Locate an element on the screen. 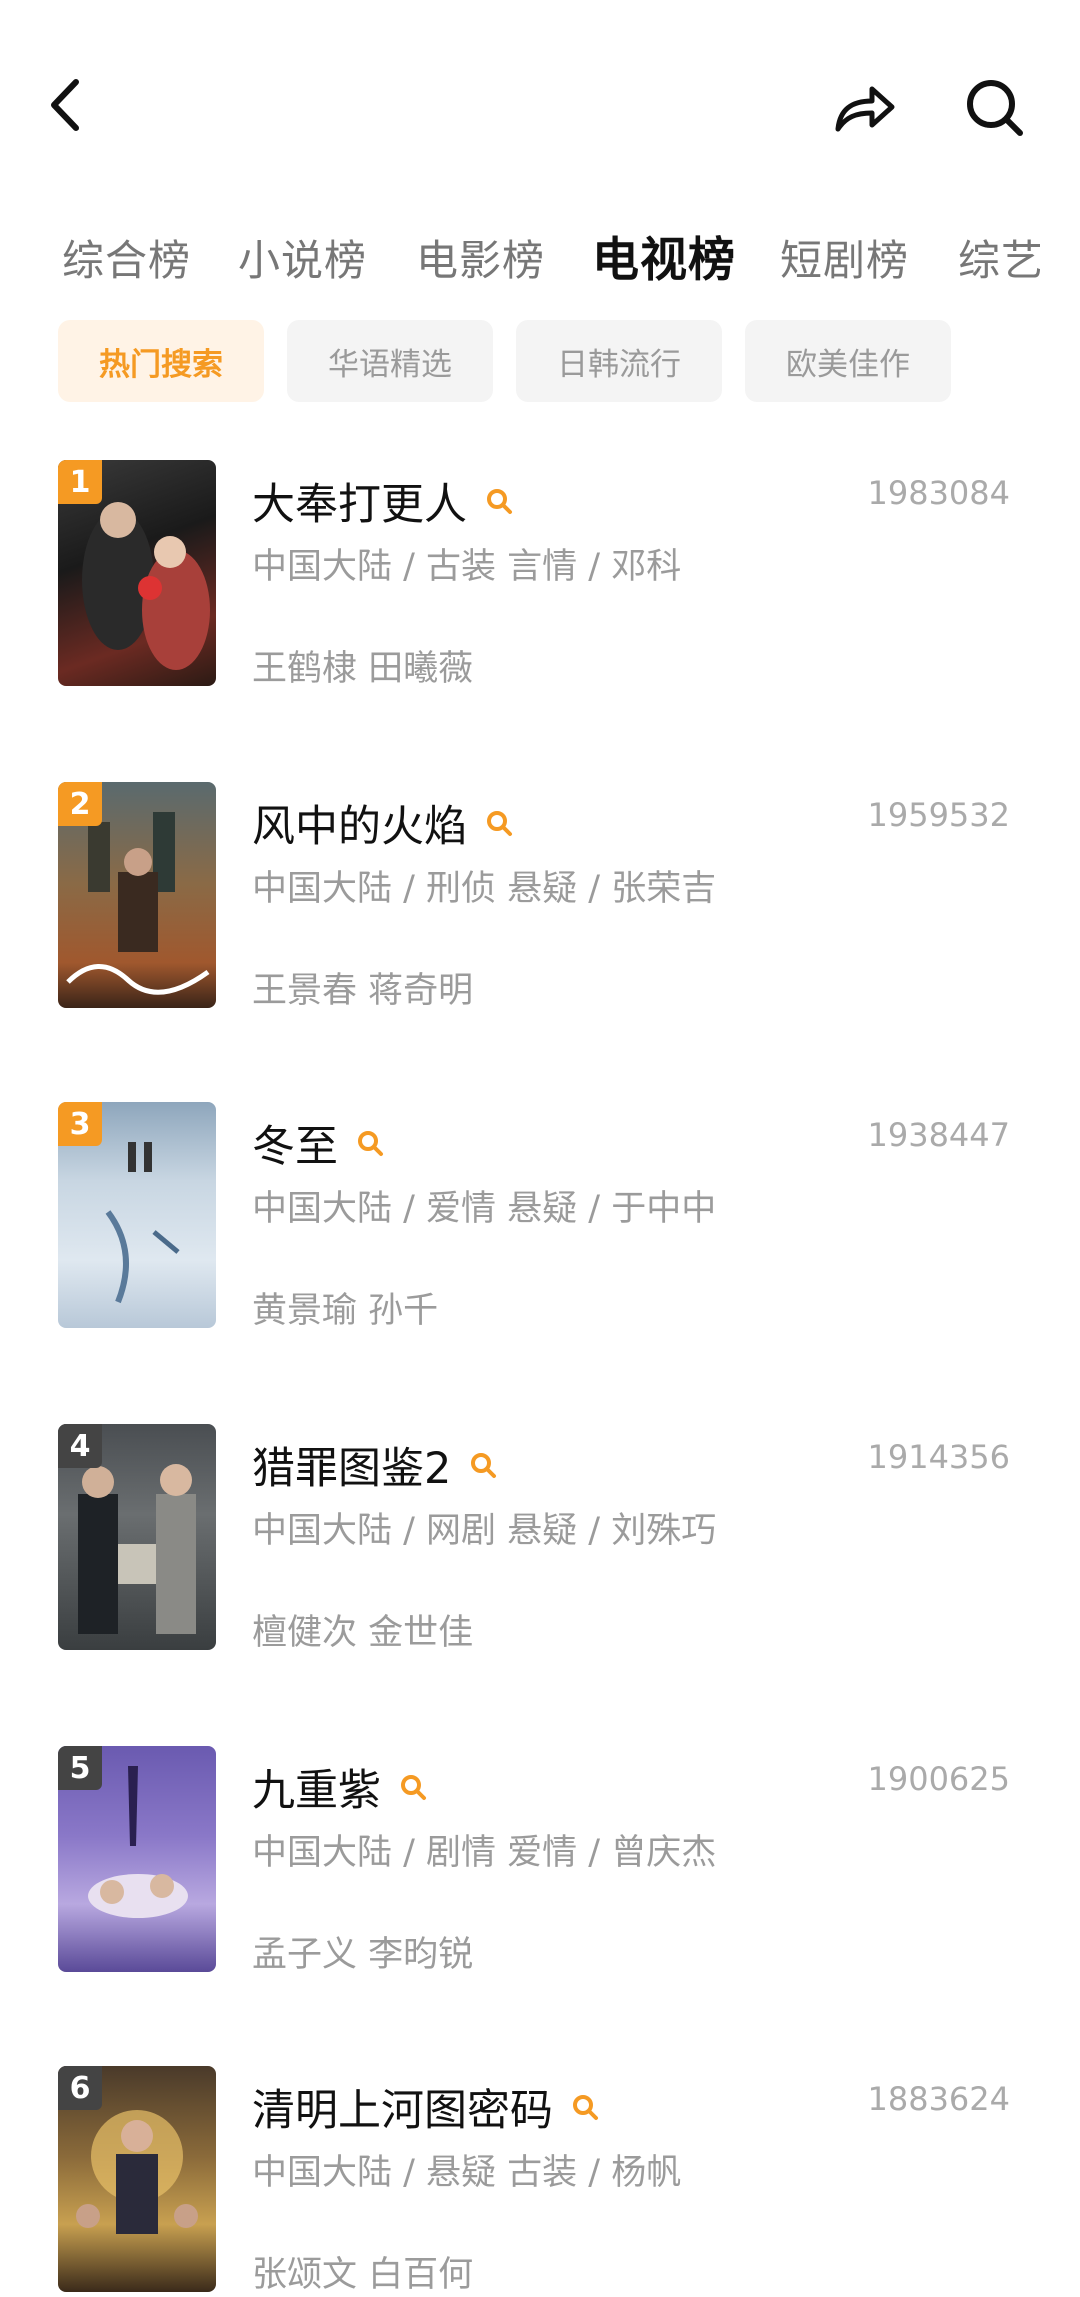  list-item: 3 冬至 1938447 中国大陆 / 爱情 悬疑 / 于中中 黄景瑜 孙千 is located at coordinates (540, 1217).